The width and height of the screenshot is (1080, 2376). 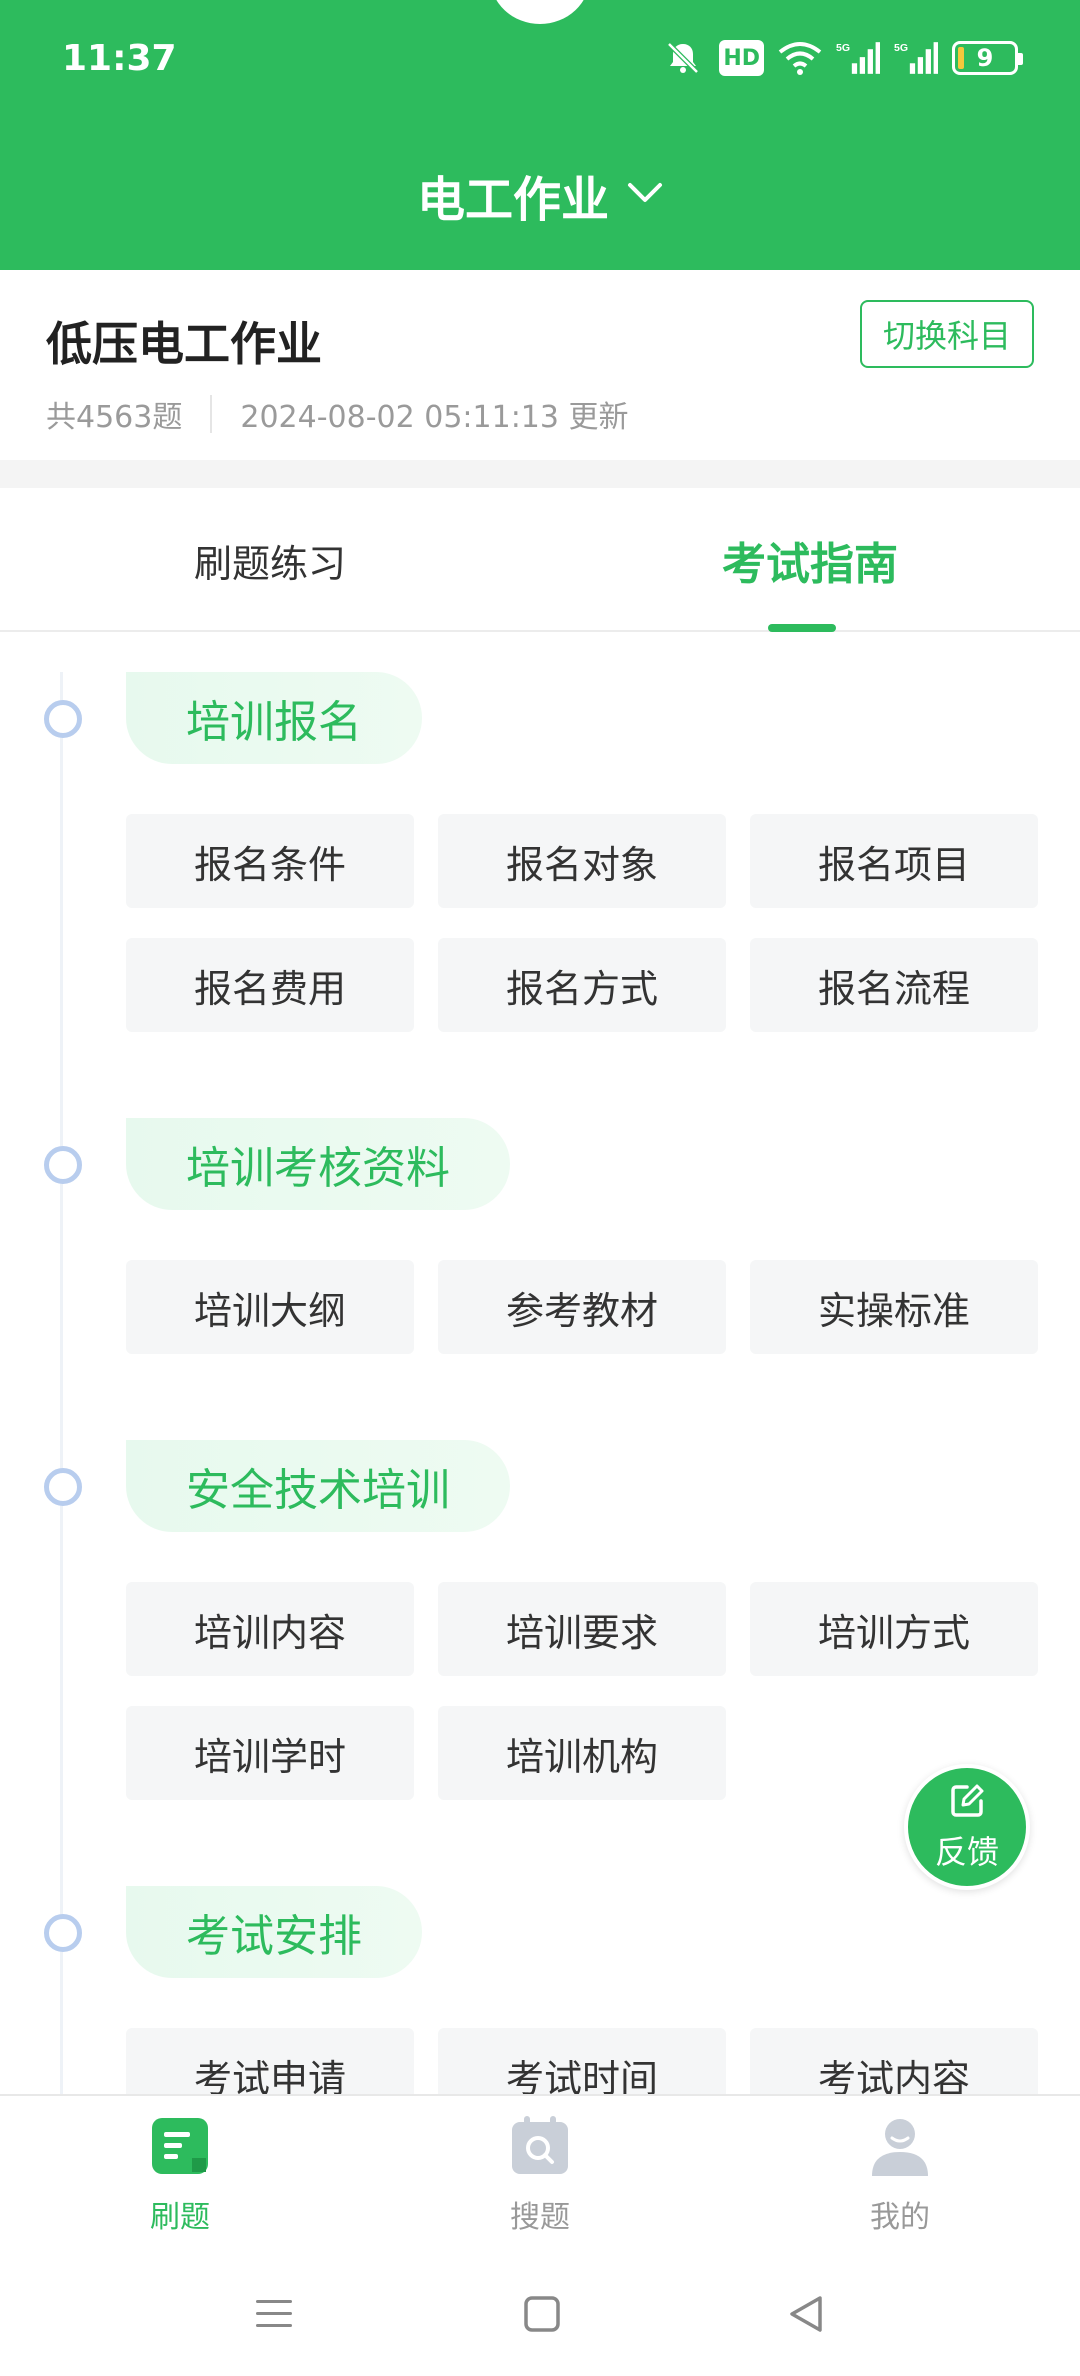 I want to click on section-title: 培训报名, so click(x=274, y=718).